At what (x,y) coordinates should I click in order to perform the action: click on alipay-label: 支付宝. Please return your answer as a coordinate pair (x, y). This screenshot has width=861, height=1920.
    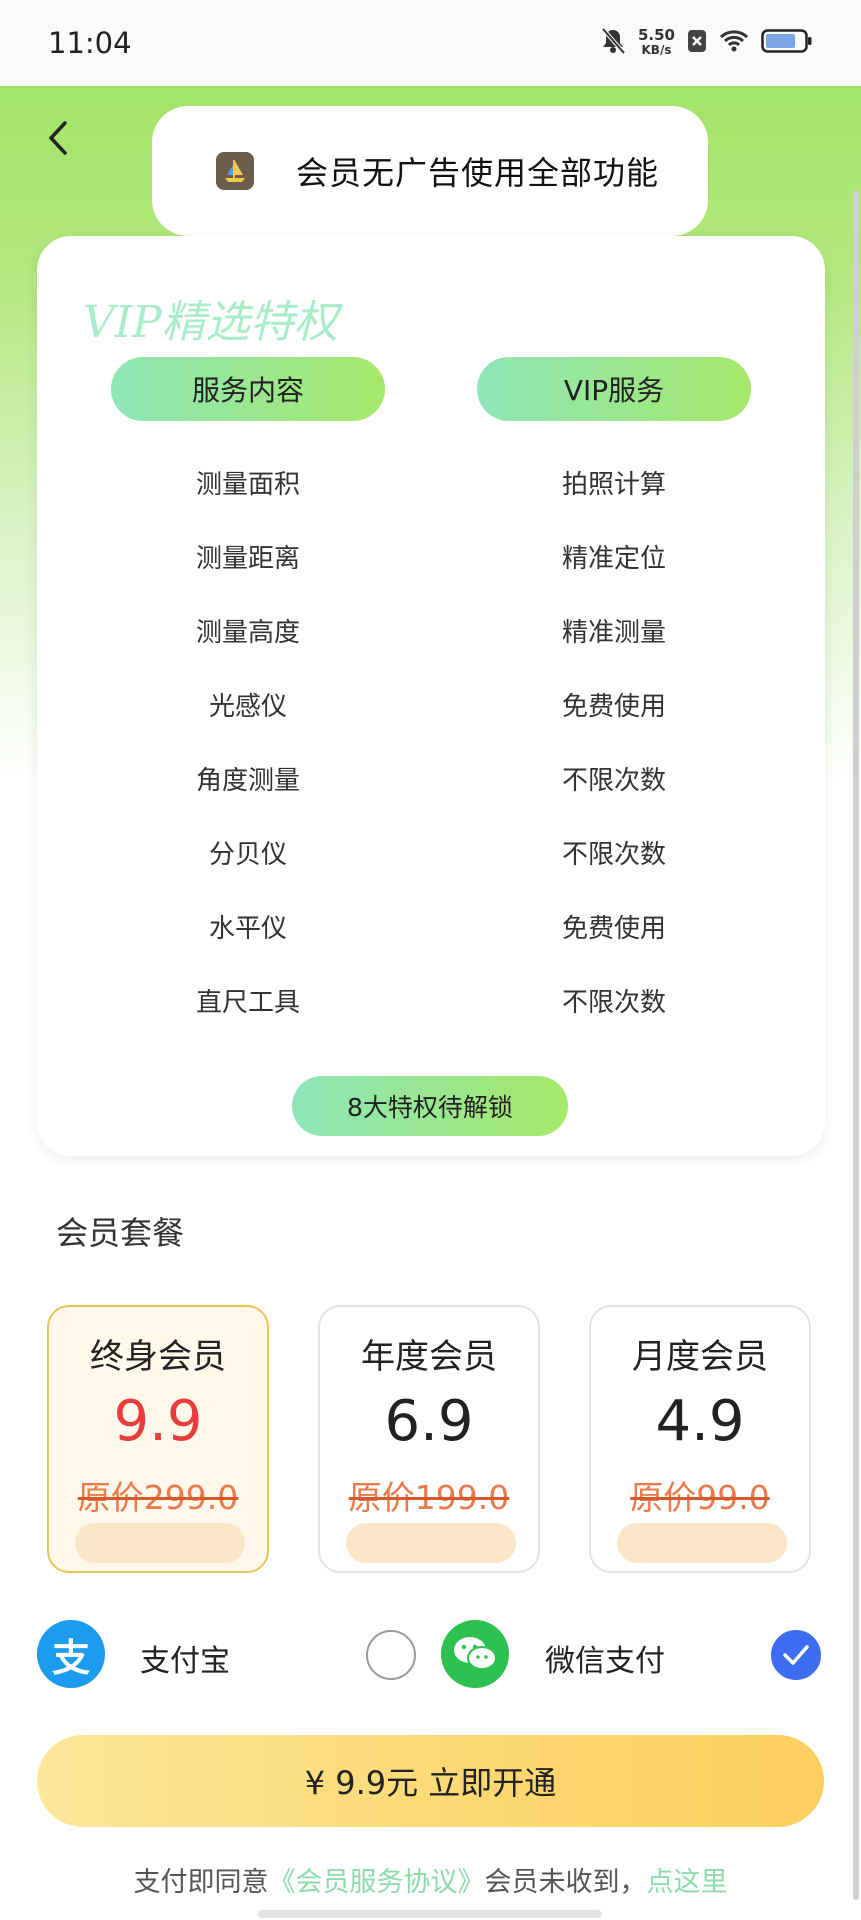
    Looking at the image, I should click on (185, 1661).